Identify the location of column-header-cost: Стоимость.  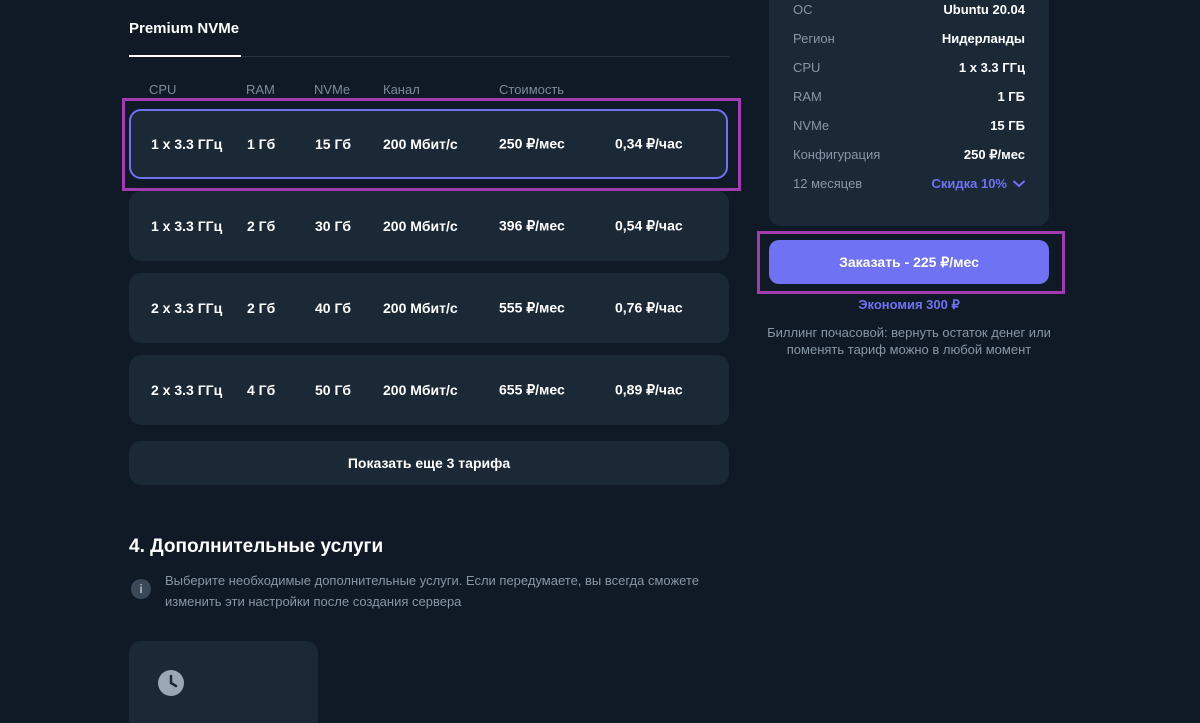
(532, 89).